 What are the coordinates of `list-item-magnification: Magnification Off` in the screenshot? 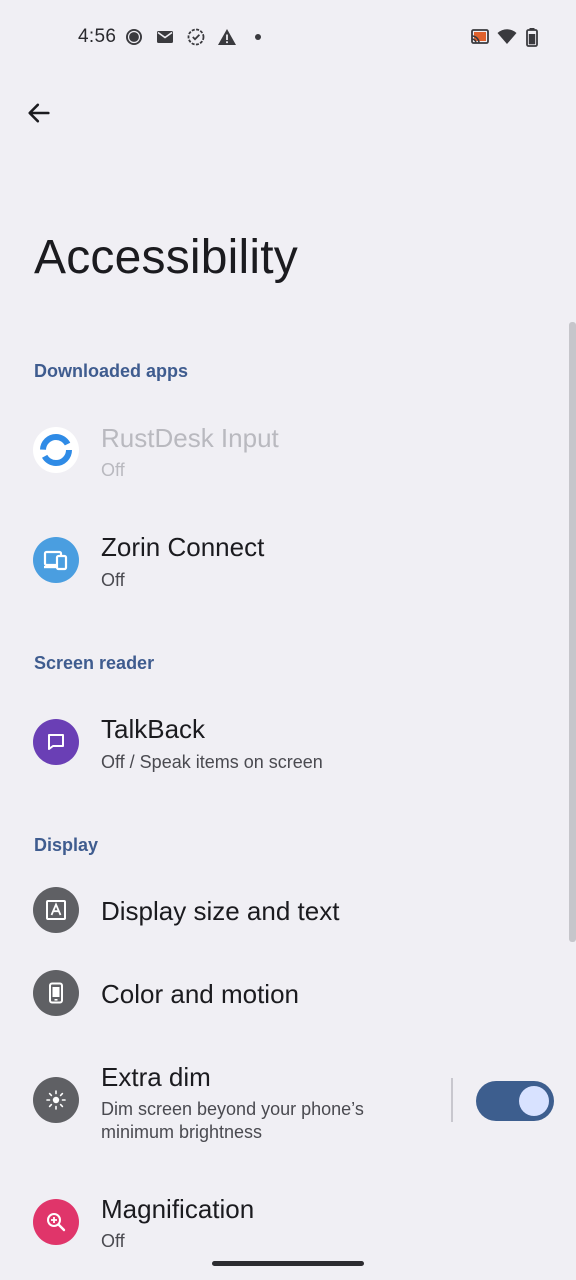 It's located at (288, 1225).